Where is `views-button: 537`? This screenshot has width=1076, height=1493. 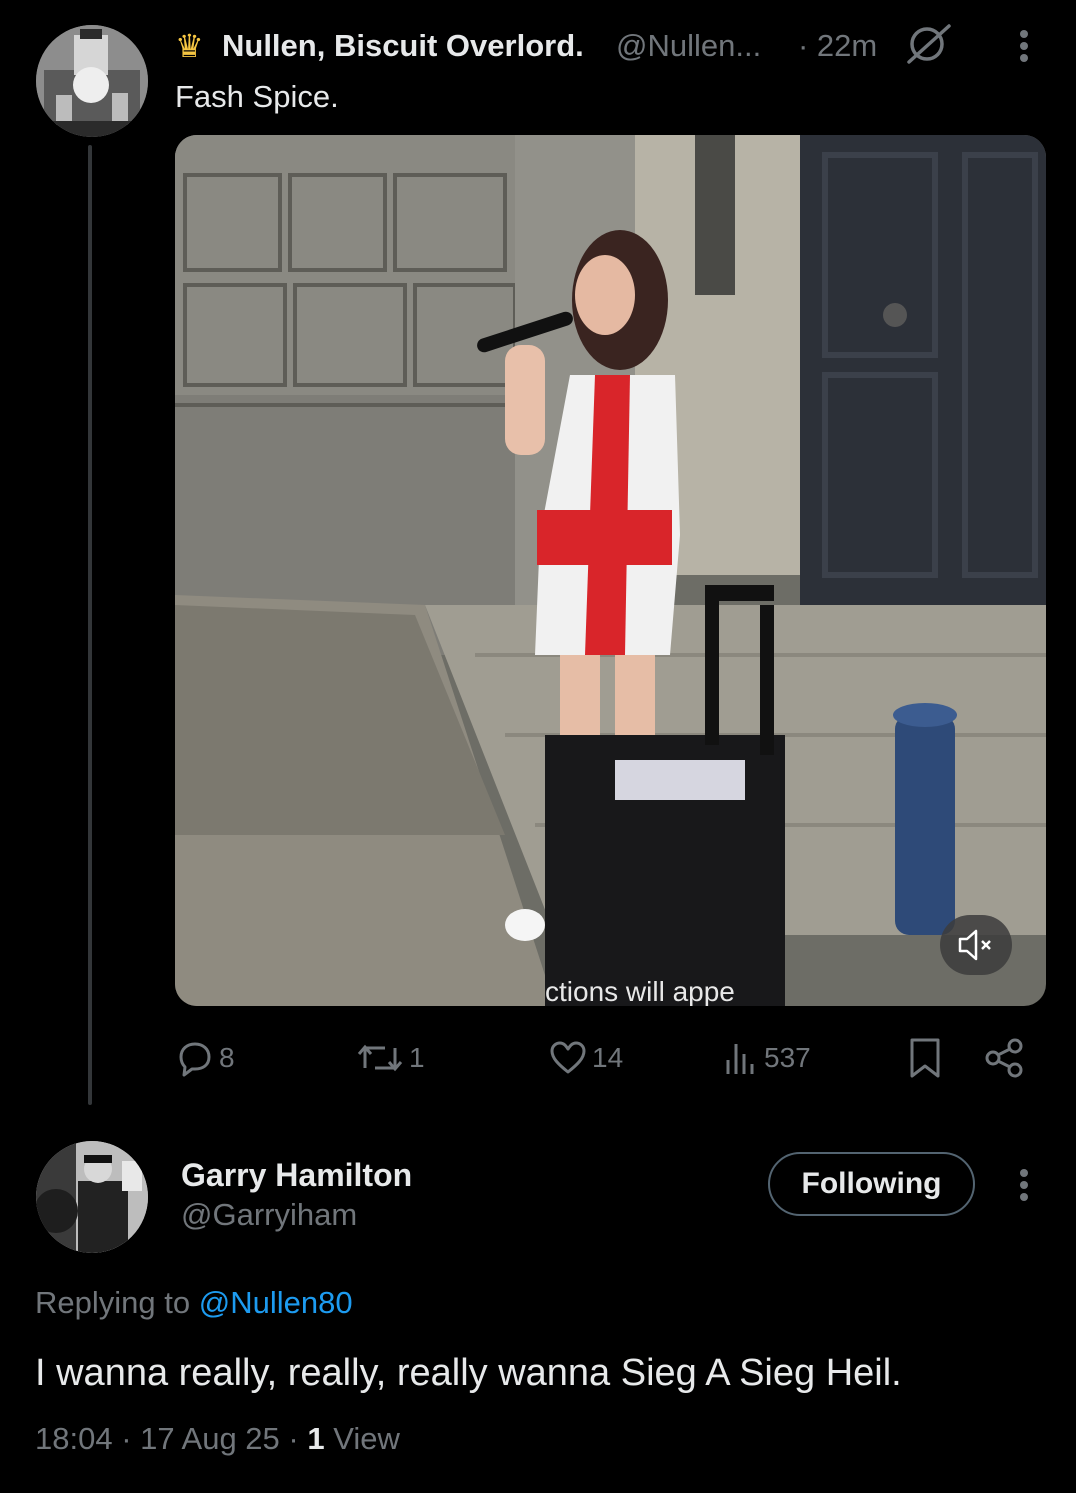
views-button: 537 is located at coordinates (765, 1058).